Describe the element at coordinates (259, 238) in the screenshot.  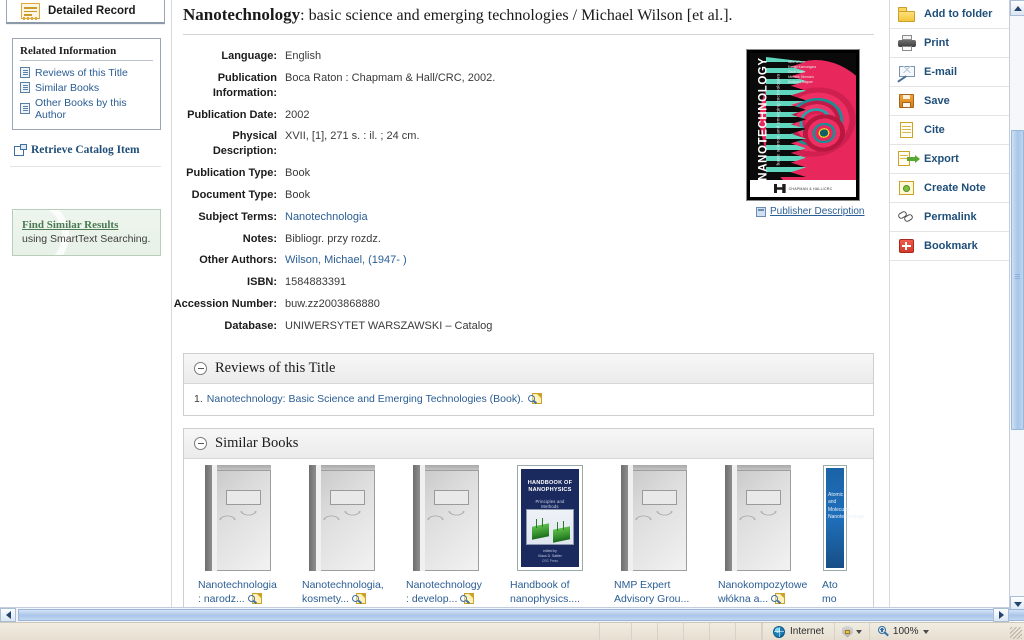
I see `field-label: Notes:` at that location.